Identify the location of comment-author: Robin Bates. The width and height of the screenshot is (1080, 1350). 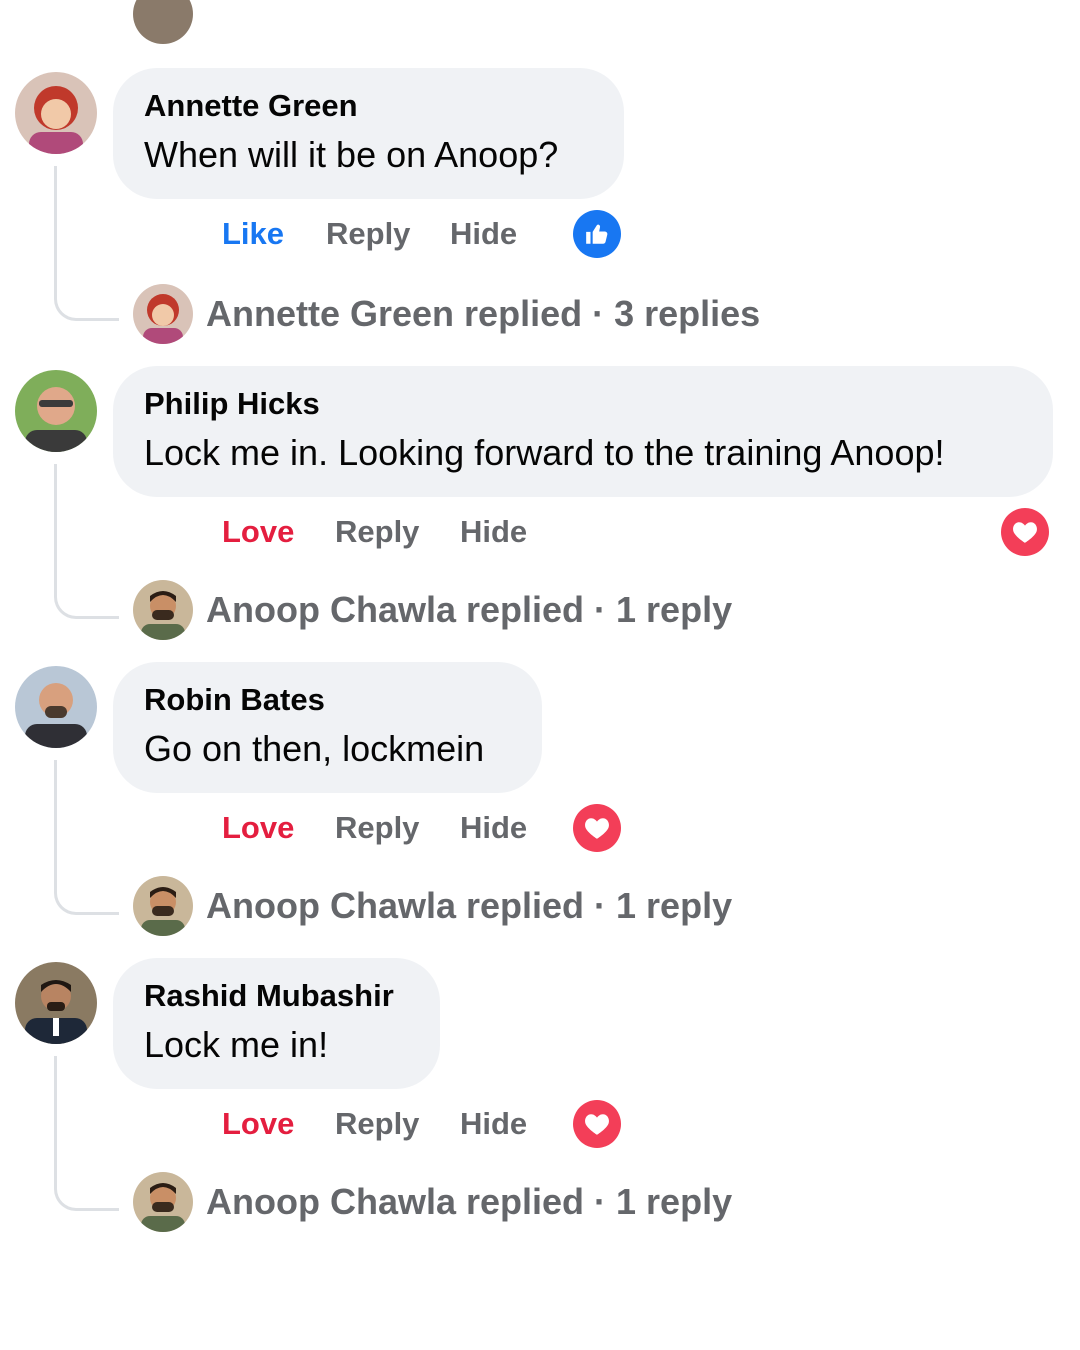
(234, 700).